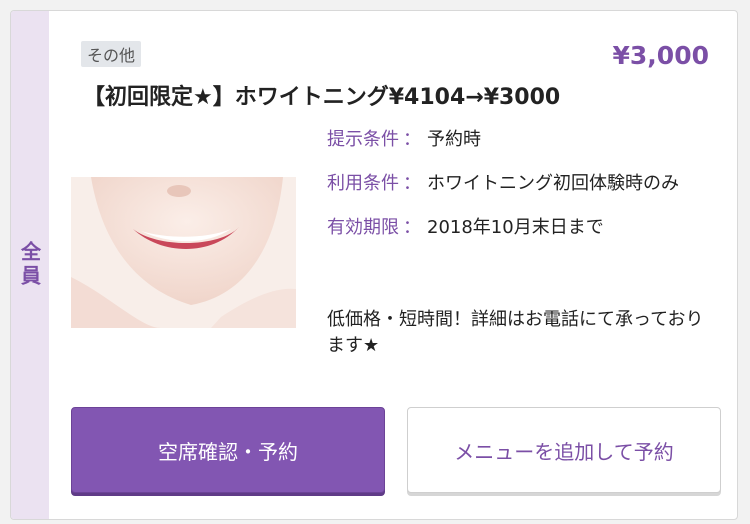 This screenshot has height=524, width=750. Describe the element at coordinates (564, 450) in the screenshot. I see `add-menu-button: メニューを追加して予約` at that location.